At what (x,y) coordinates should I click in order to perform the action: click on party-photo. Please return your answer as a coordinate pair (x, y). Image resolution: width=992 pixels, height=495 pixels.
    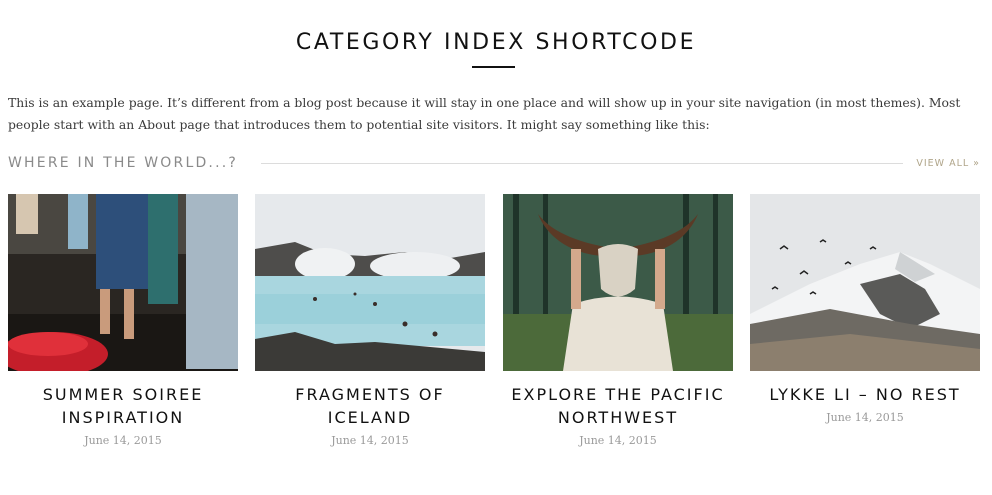
    Looking at the image, I should click on (123, 282).